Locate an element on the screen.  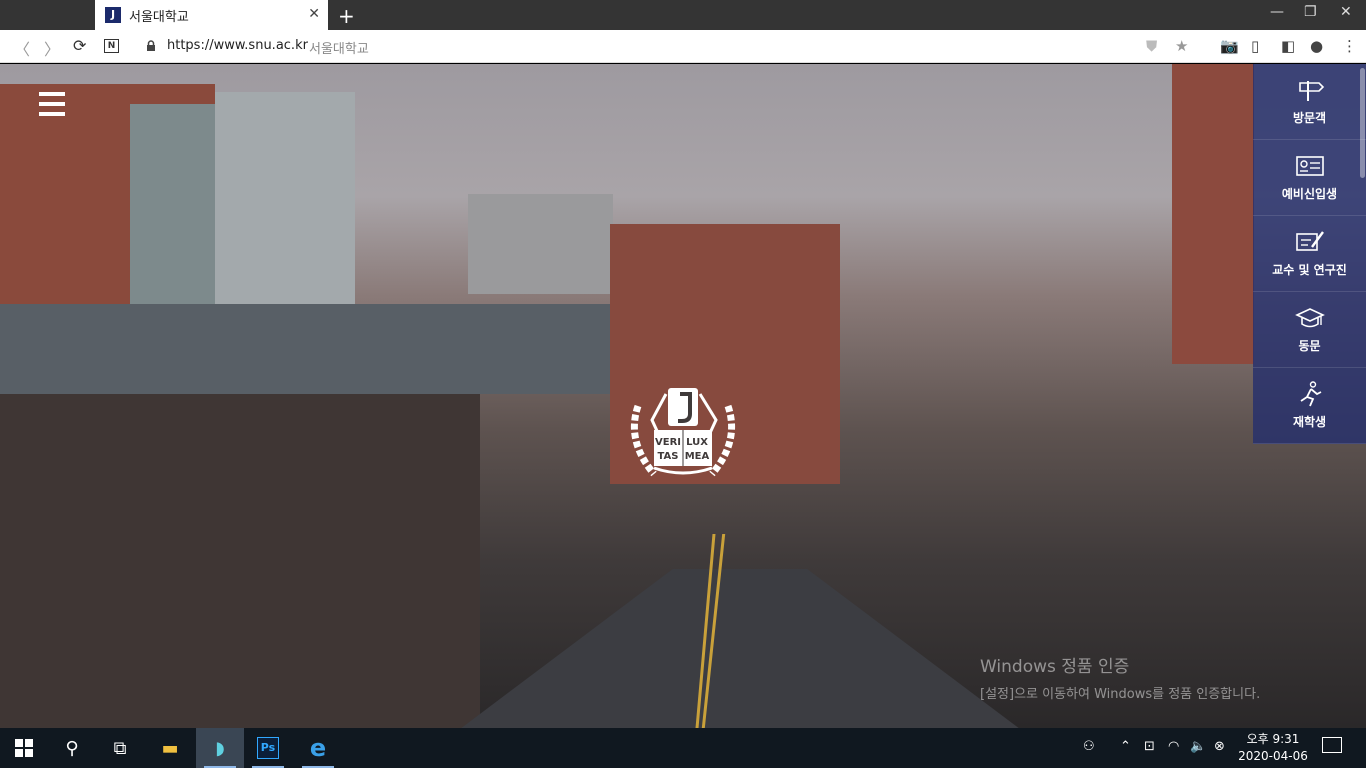
quick-menu-prospective-students: 예비신입생 is located at coordinates (1309, 178).